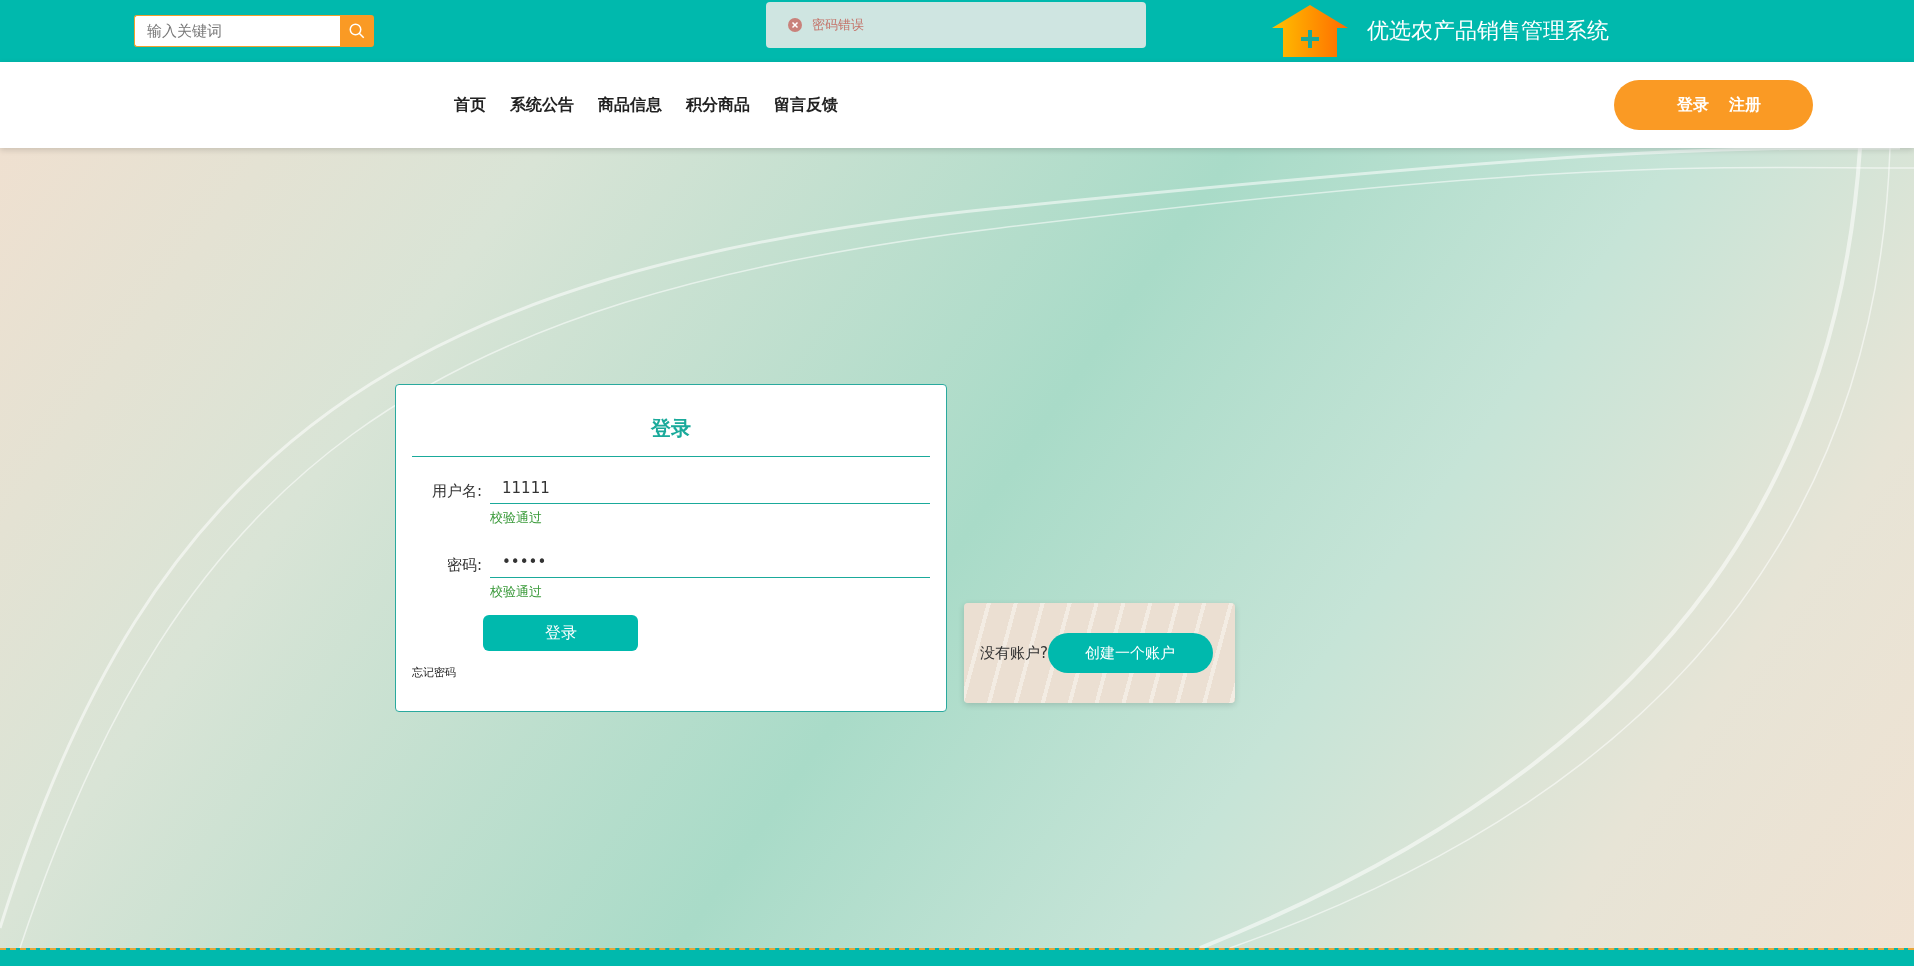 The image size is (1914, 966). What do you see at coordinates (470, 105) in the screenshot?
I see `nav-link: 首页` at bounding box center [470, 105].